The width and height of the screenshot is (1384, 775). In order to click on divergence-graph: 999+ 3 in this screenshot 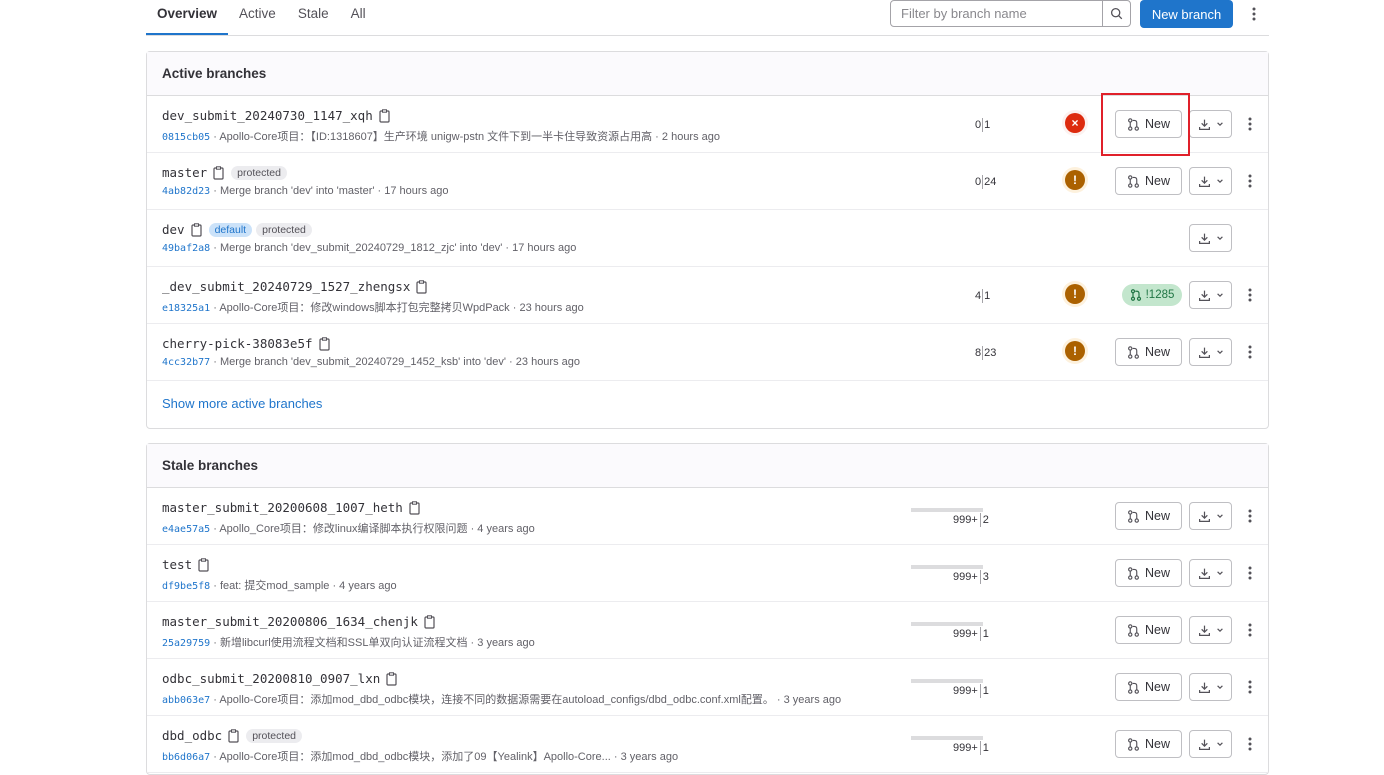, I will do `click(971, 577)`.